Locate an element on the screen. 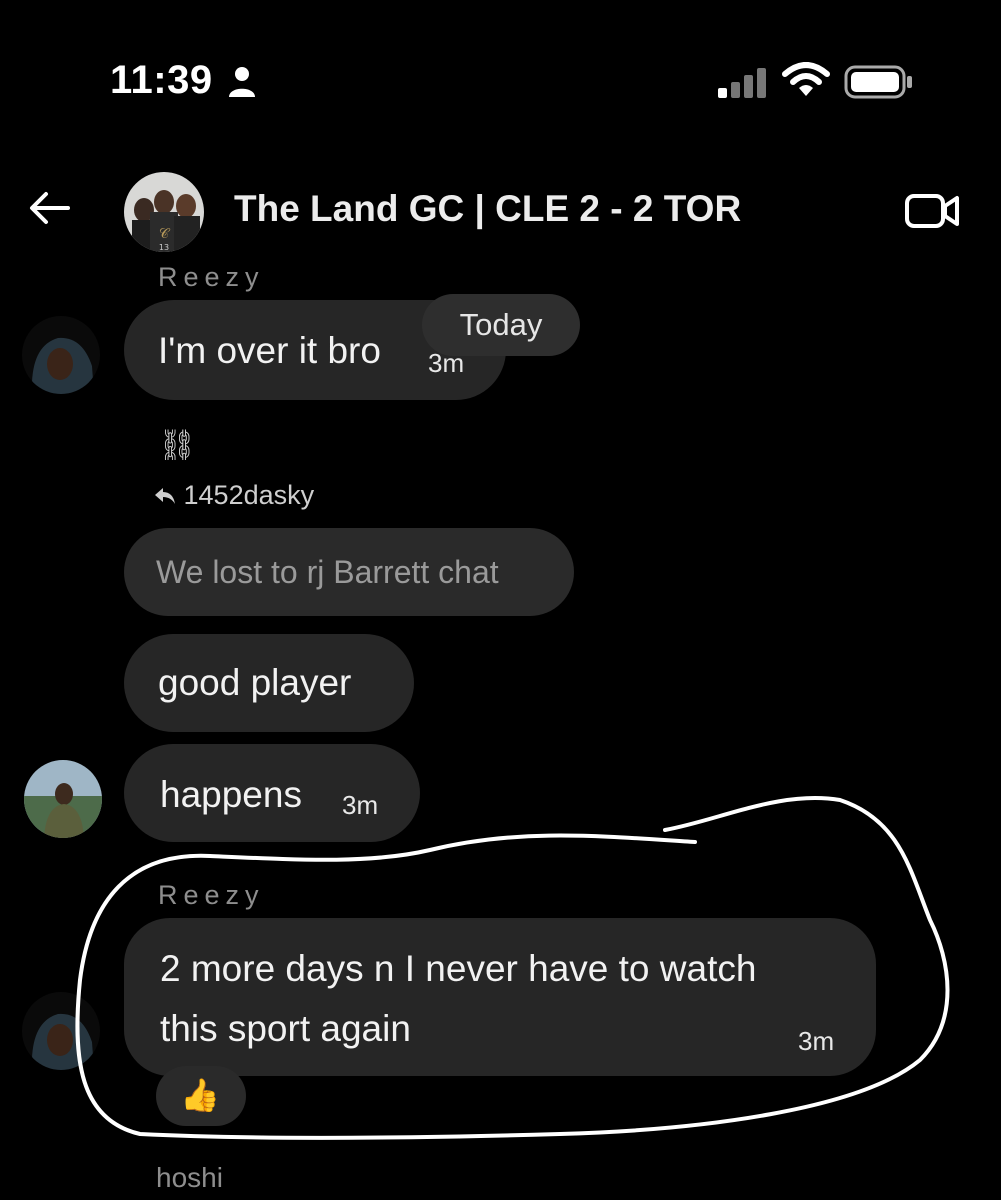 This screenshot has height=1200, width=1001. person-icon is located at coordinates (242, 82).